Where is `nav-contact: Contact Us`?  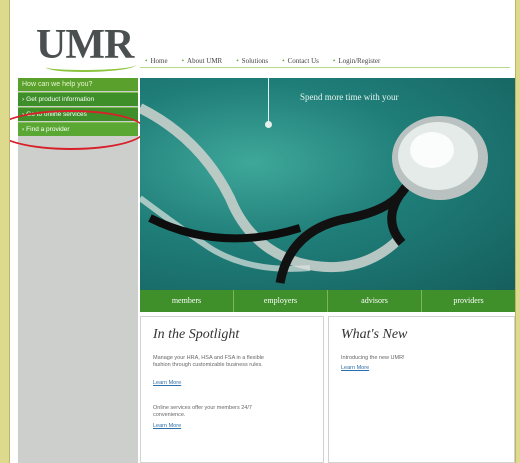 nav-contact: Contact Us is located at coordinates (300, 61).